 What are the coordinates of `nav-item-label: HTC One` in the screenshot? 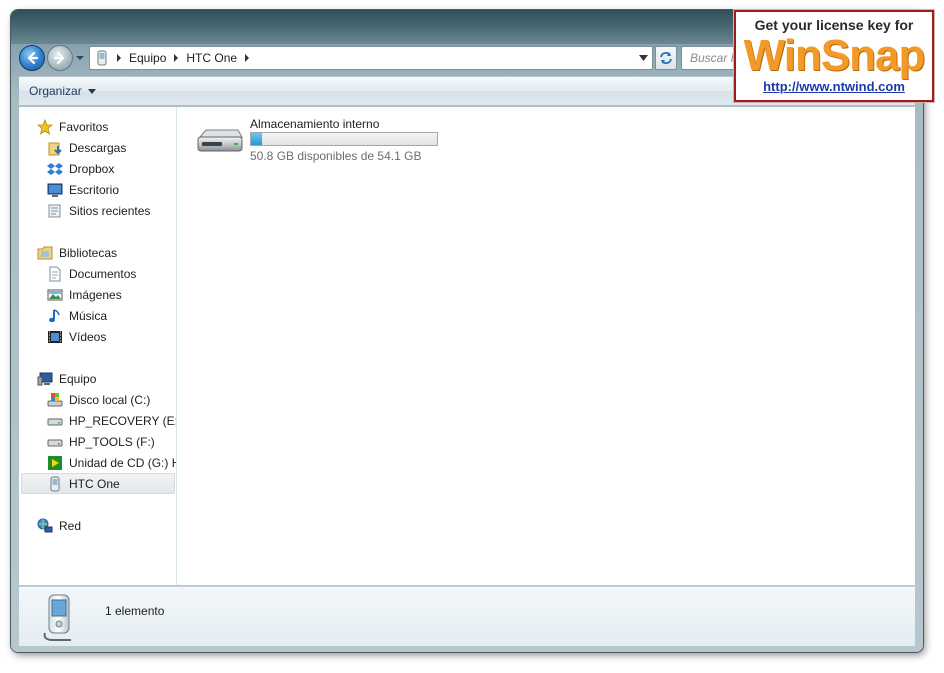 It's located at (94, 483).